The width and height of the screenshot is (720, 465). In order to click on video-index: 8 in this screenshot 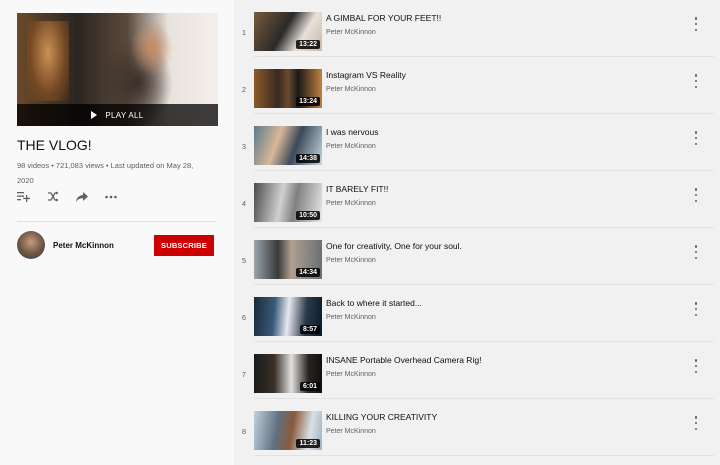, I will do `click(244, 431)`.